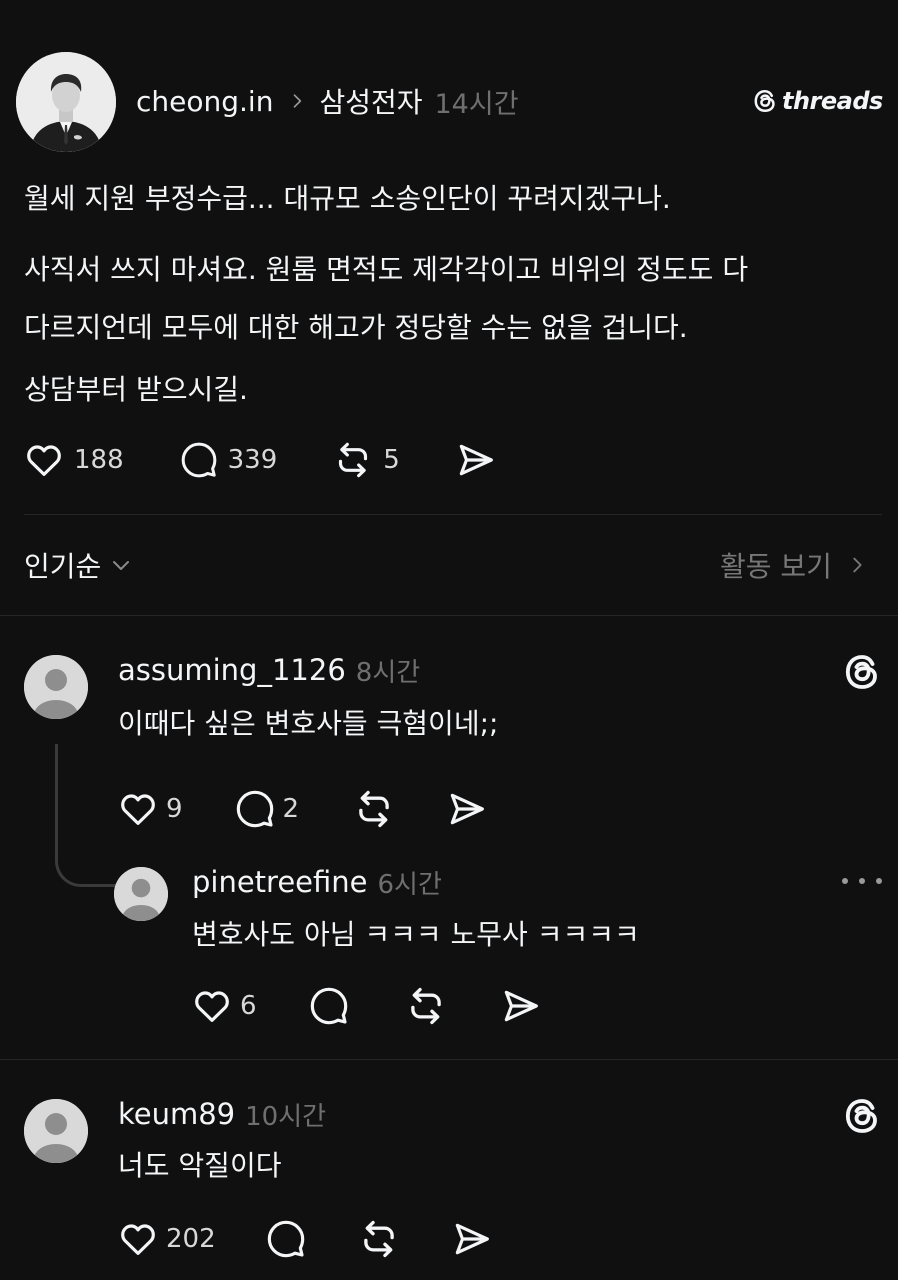 This screenshot has width=898, height=1280. Describe the element at coordinates (191, 1239) in the screenshot. I see `like-count: 202` at that location.